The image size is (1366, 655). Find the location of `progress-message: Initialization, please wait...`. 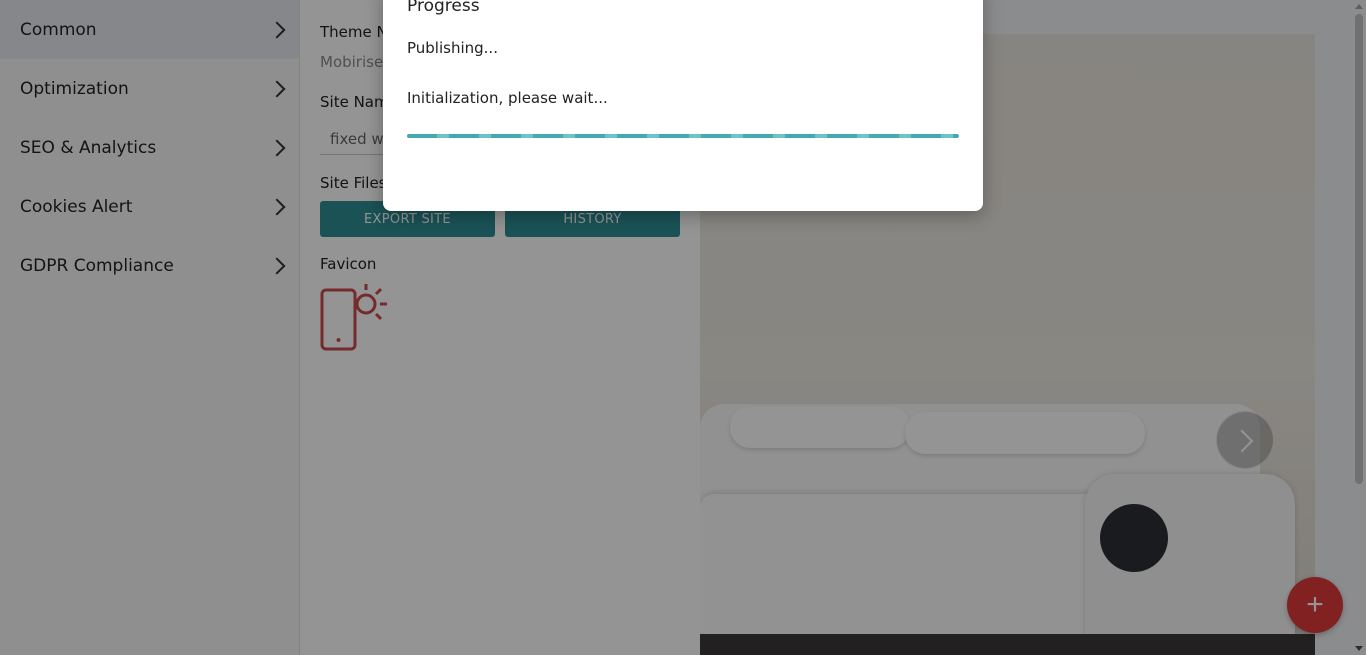

progress-message: Initialization, please wait... is located at coordinates (507, 98).